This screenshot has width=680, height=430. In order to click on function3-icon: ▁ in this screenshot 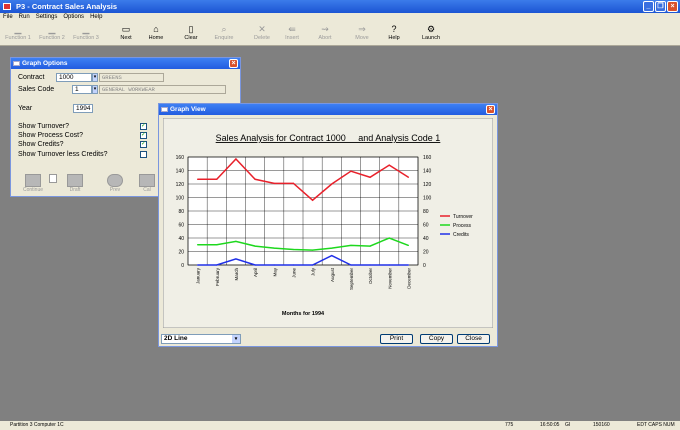, I will do `click(86, 29)`.